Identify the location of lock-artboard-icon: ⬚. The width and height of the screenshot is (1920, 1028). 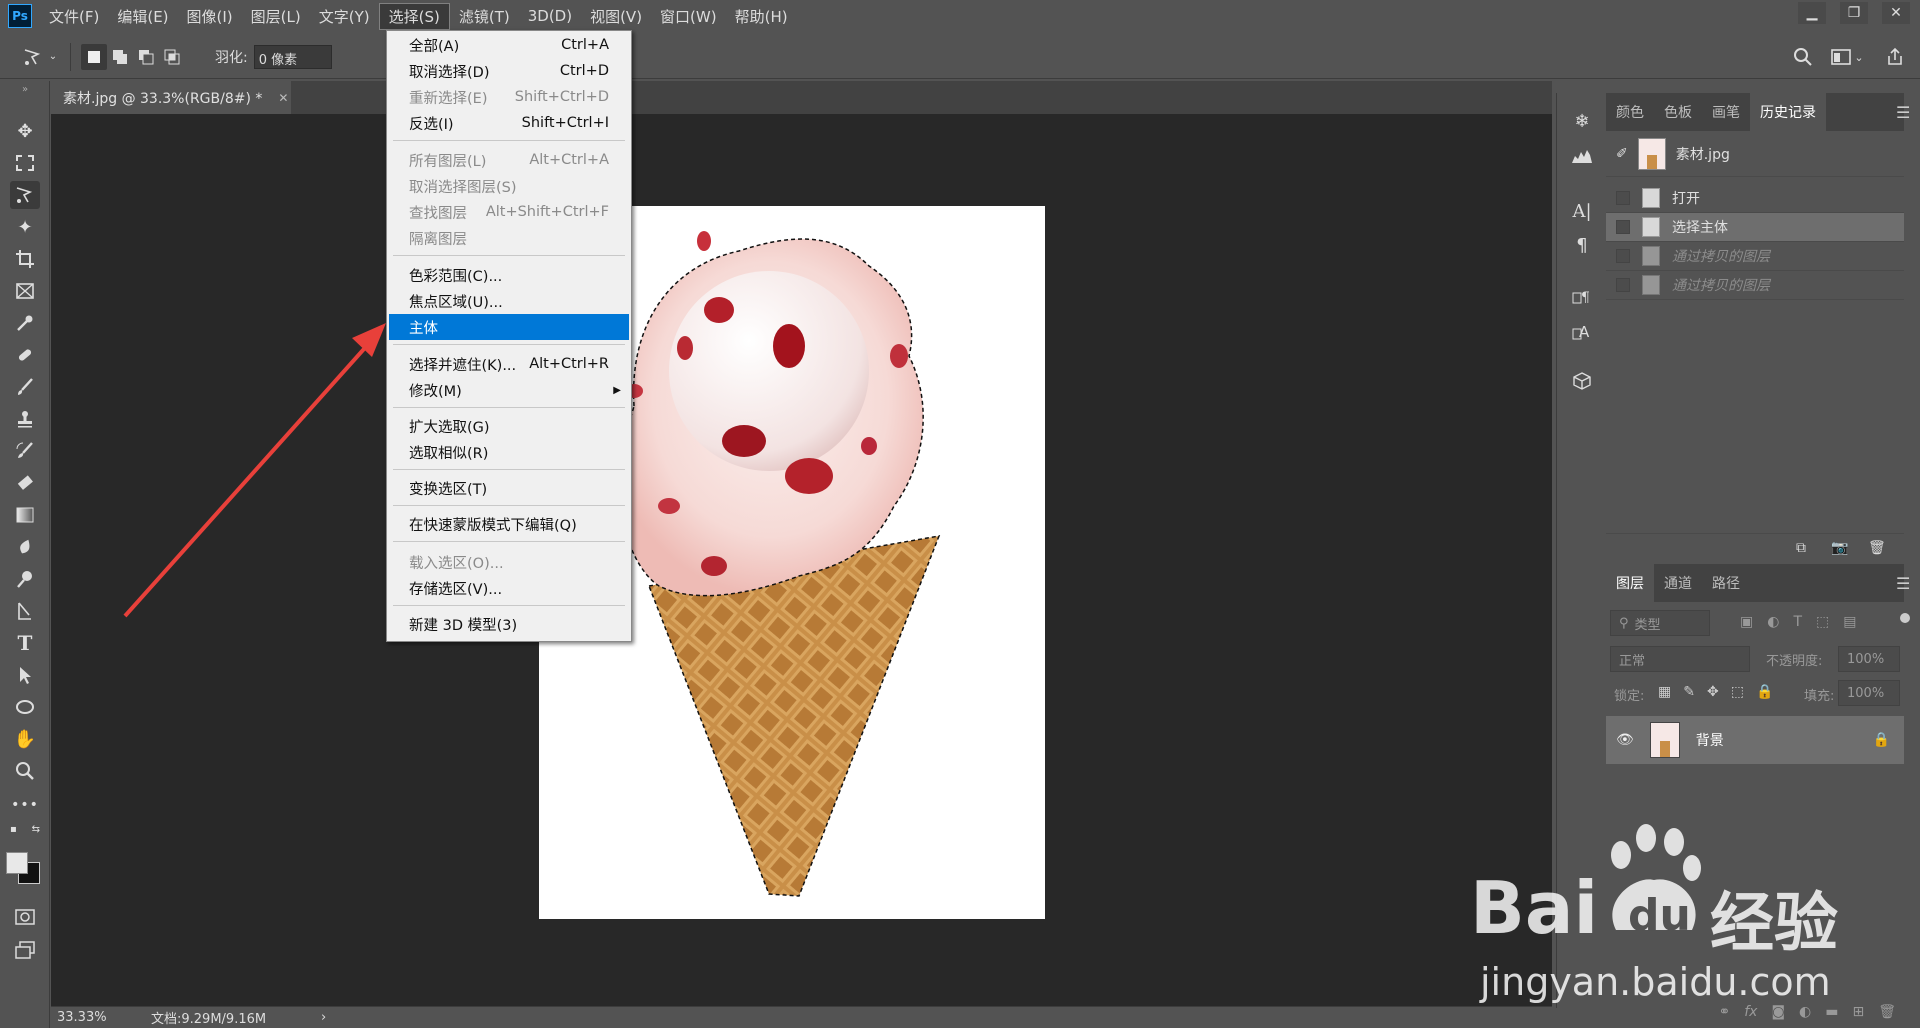
(1737, 692).